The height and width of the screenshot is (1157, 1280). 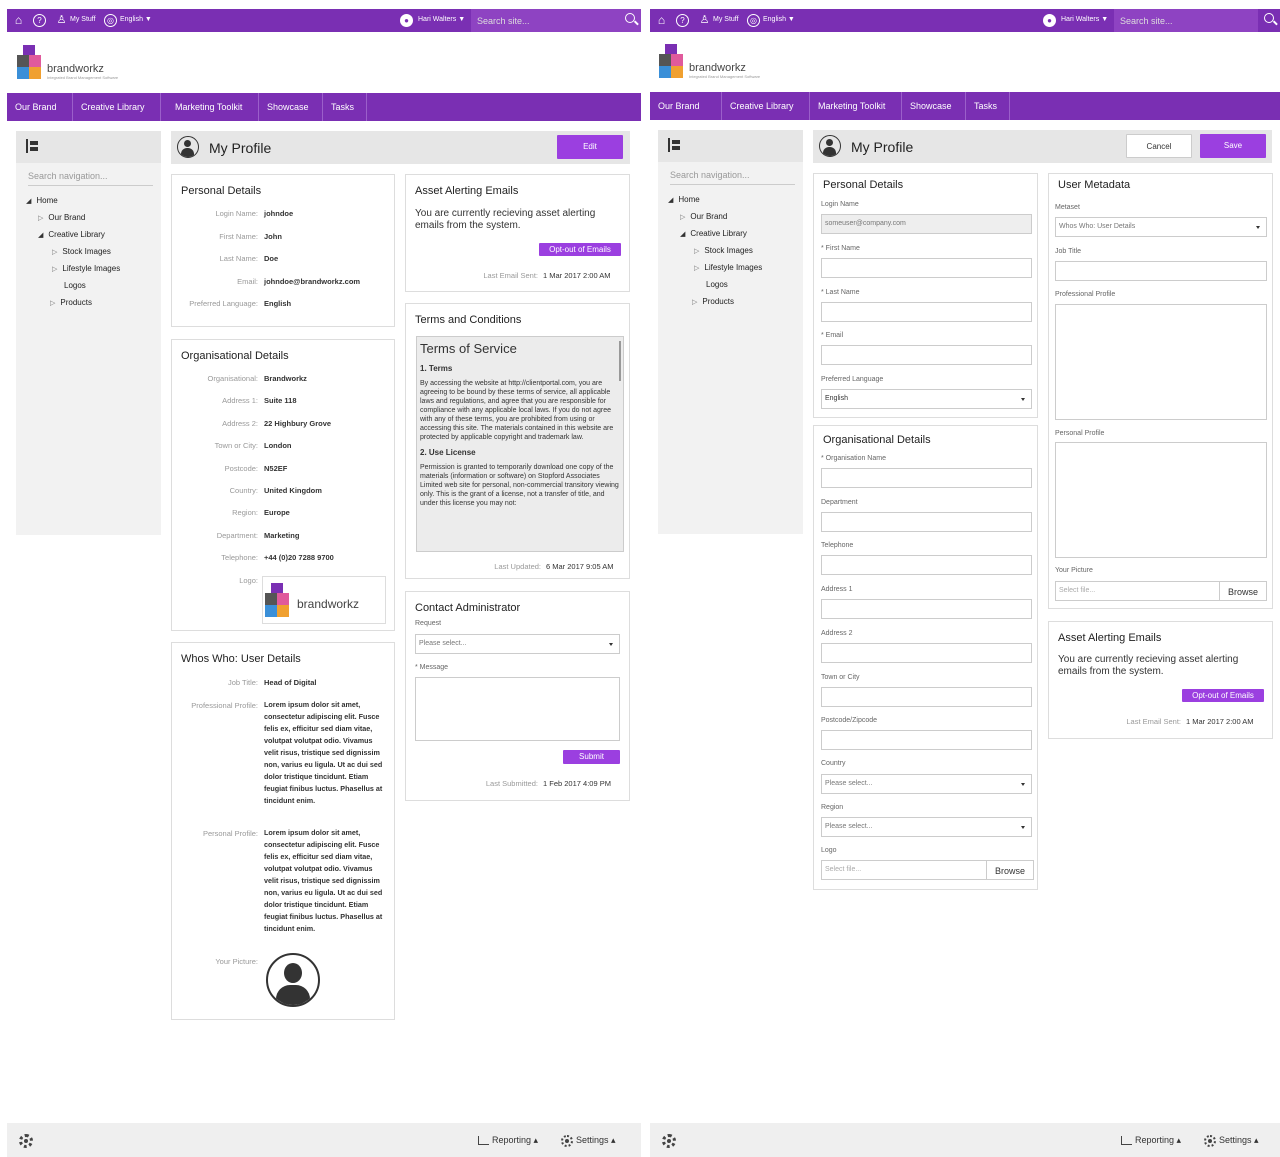 What do you see at coordinates (590, 147) in the screenshot?
I see `edit-button: Edit` at bounding box center [590, 147].